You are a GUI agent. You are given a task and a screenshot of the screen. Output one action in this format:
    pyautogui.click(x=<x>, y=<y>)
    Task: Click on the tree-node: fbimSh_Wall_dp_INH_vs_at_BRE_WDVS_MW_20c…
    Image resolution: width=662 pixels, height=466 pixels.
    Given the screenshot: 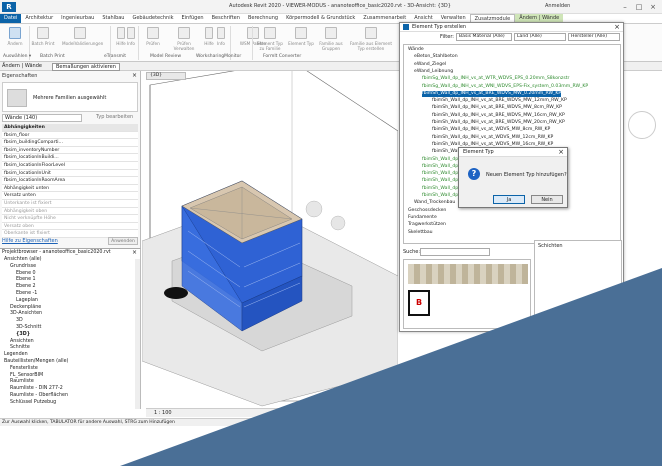 What is the action you would take?
    pyautogui.click(x=498, y=123)
    